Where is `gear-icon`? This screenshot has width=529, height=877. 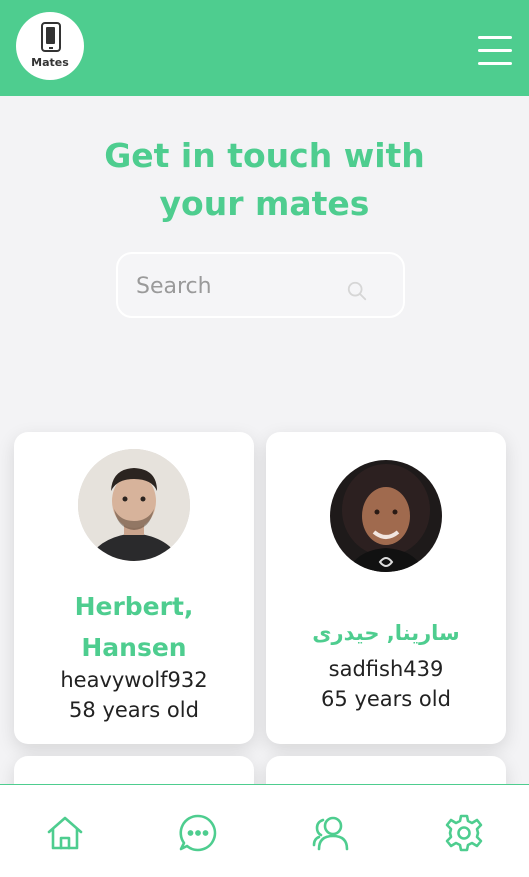
gear-icon is located at coordinates (464, 833).